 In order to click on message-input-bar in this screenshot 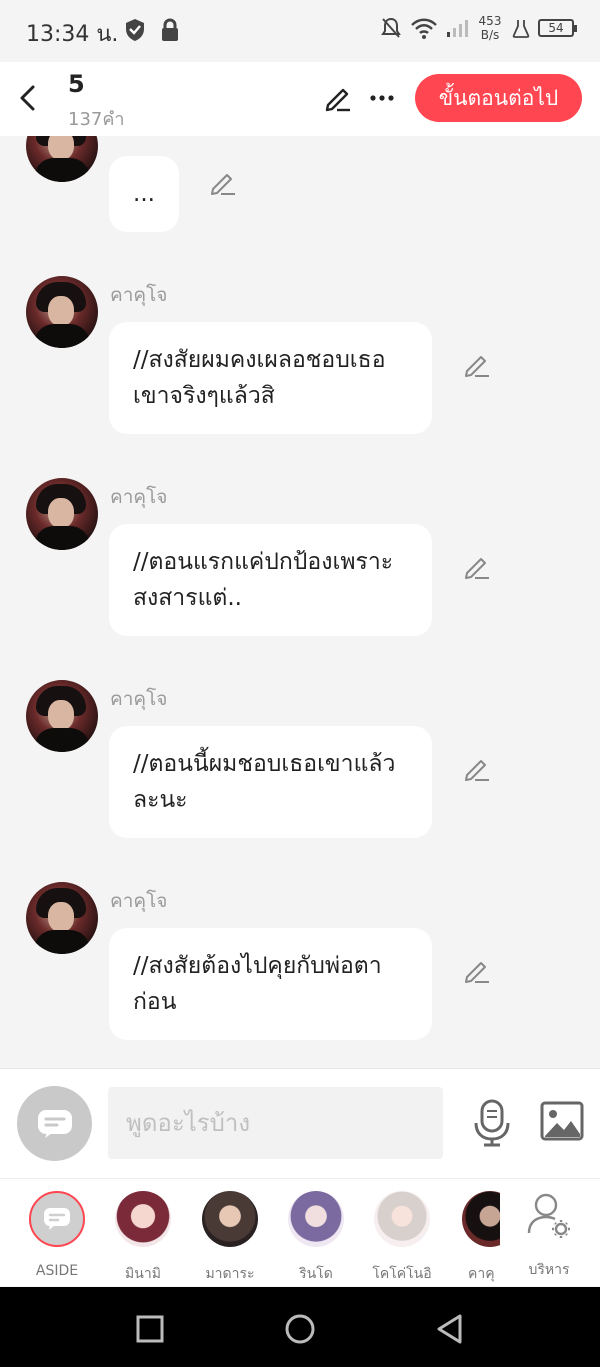, I will do `click(300, 1123)`.